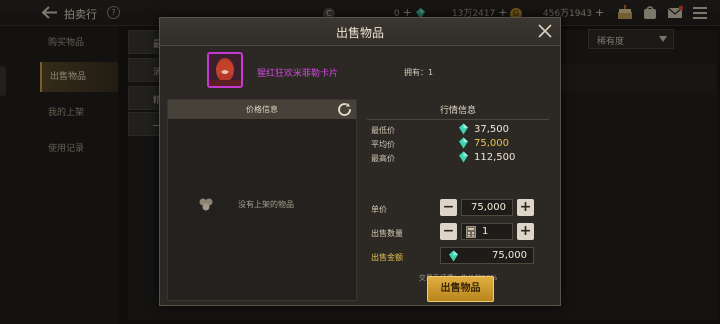 The height and width of the screenshot is (324, 720). Describe the element at coordinates (487, 207) in the screenshot. I see `unit-price-input: 75,000` at that location.